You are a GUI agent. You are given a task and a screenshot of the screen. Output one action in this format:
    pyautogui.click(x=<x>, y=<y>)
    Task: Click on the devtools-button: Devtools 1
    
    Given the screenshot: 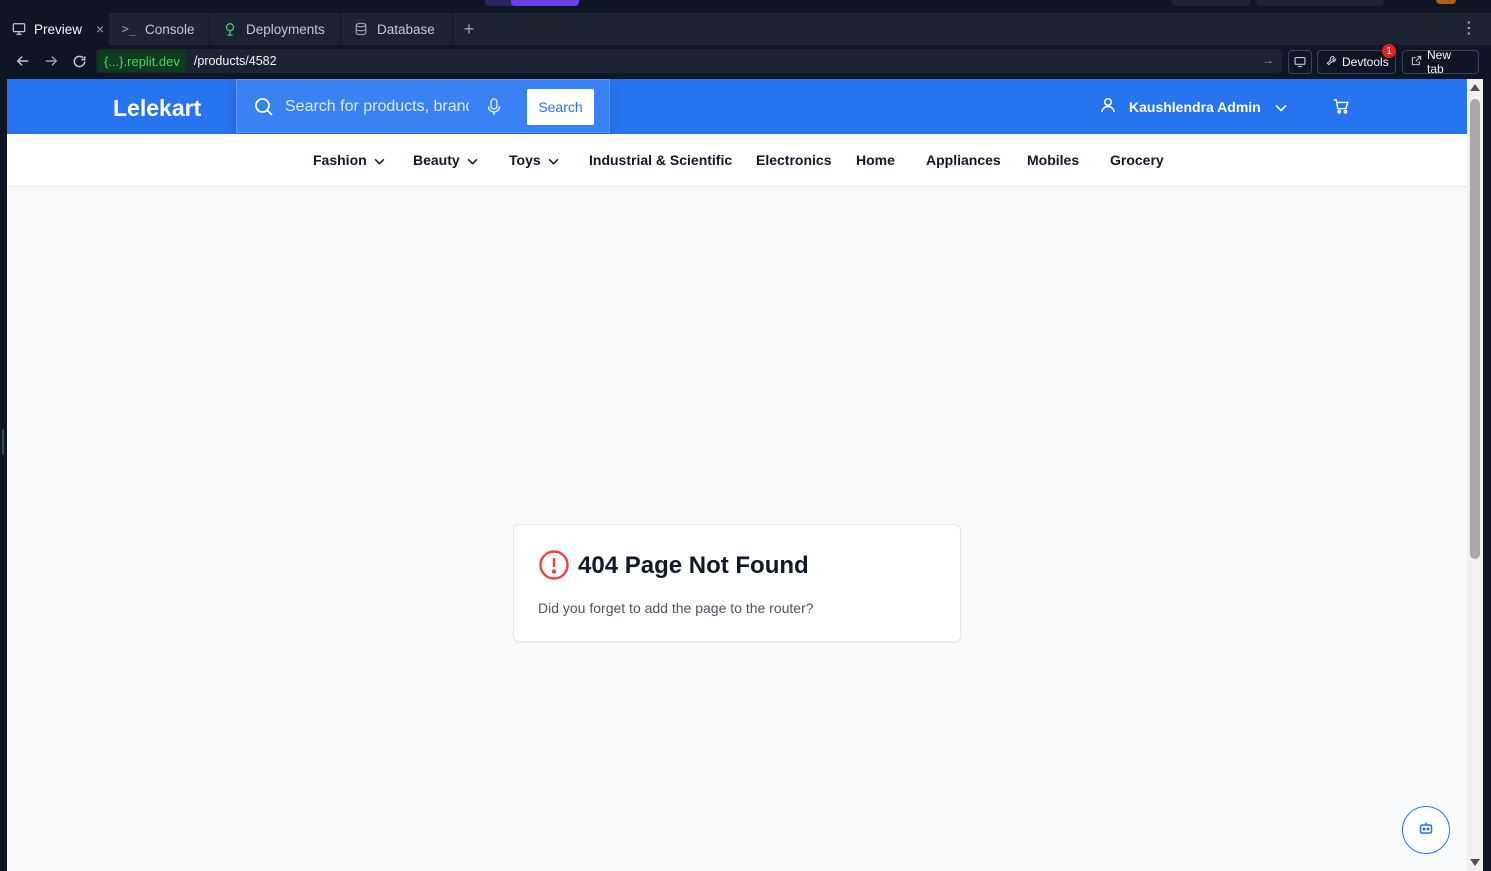 What is the action you would take?
    pyautogui.click(x=1356, y=59)
    